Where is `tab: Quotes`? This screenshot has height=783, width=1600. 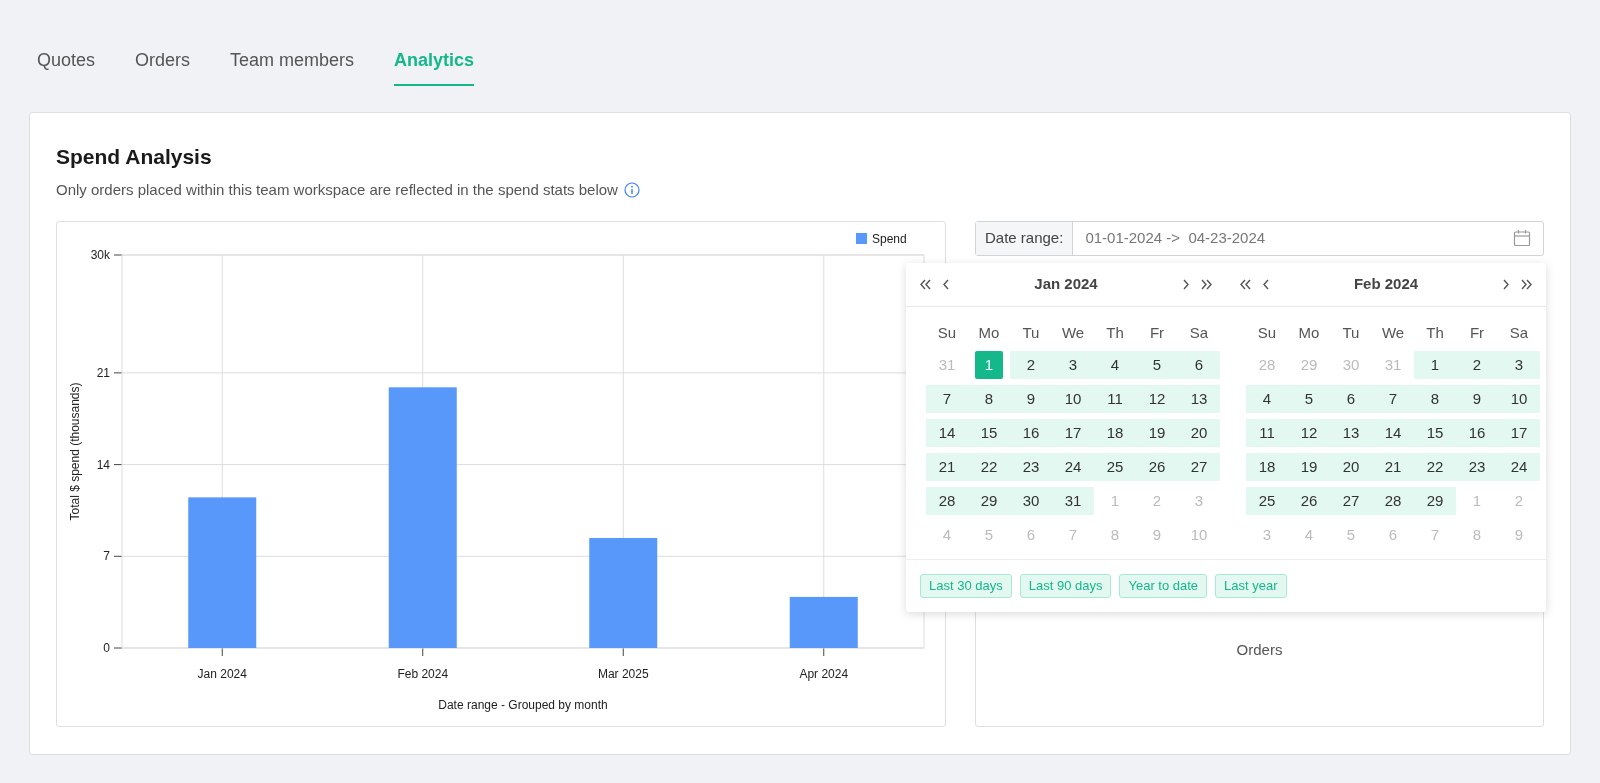 tab: Quotes is located at coordinates (66, 61).